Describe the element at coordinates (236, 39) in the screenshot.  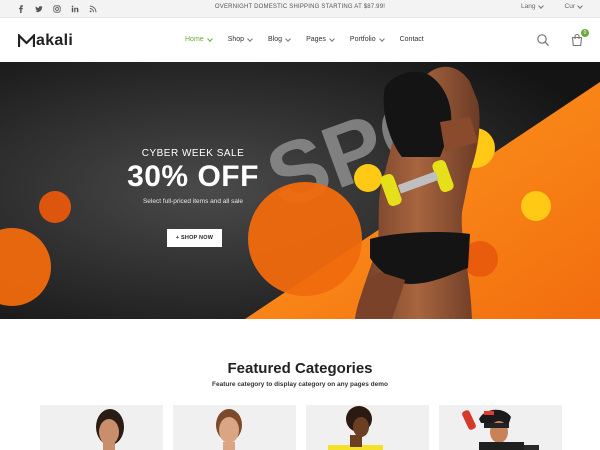
I see `nav-label: Shop` at that location.